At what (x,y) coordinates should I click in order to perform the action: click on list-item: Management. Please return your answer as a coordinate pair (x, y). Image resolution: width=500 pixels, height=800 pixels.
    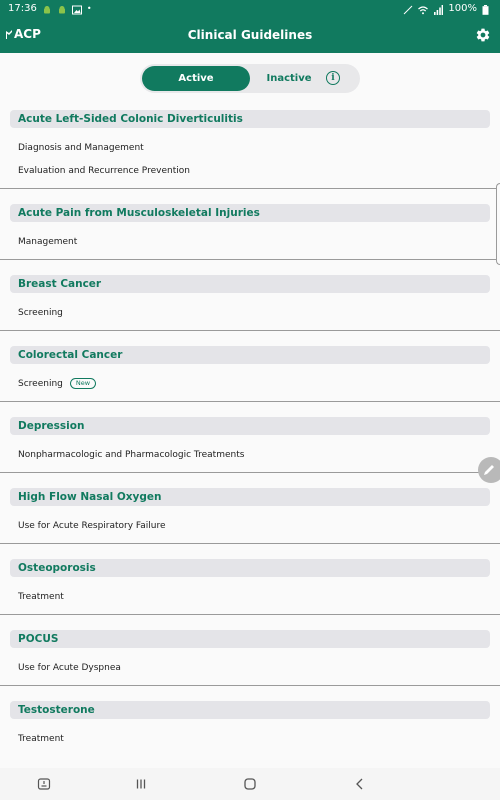
    Looking at the image, I should click on (47, 242).